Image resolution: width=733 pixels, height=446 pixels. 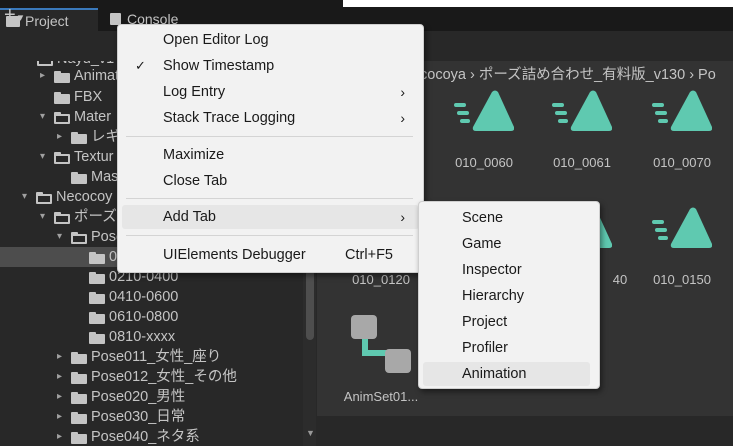 What do you see at coordinates (381, 344) in the screenshot?
I see `animator-controller-icon` at bounding box center [381, 344].